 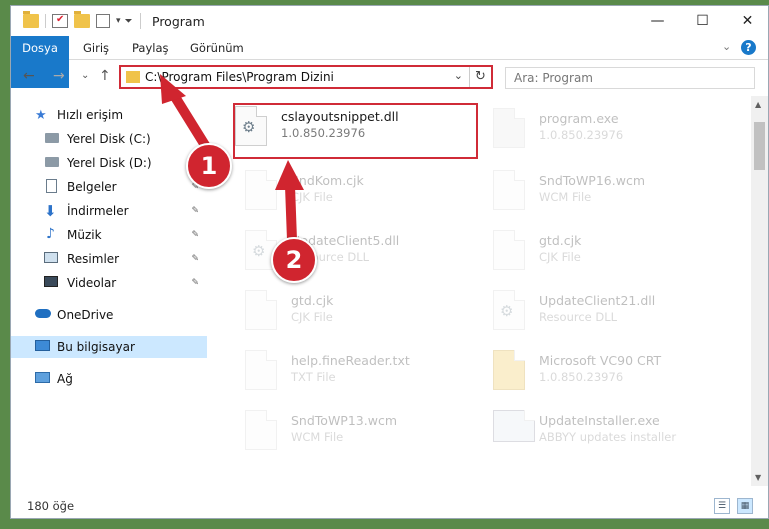 What do you see at coordinates (350, 360) in the screenshot?
I see `file-name: help.fineReader.txt` at bounding box center [350, 360].